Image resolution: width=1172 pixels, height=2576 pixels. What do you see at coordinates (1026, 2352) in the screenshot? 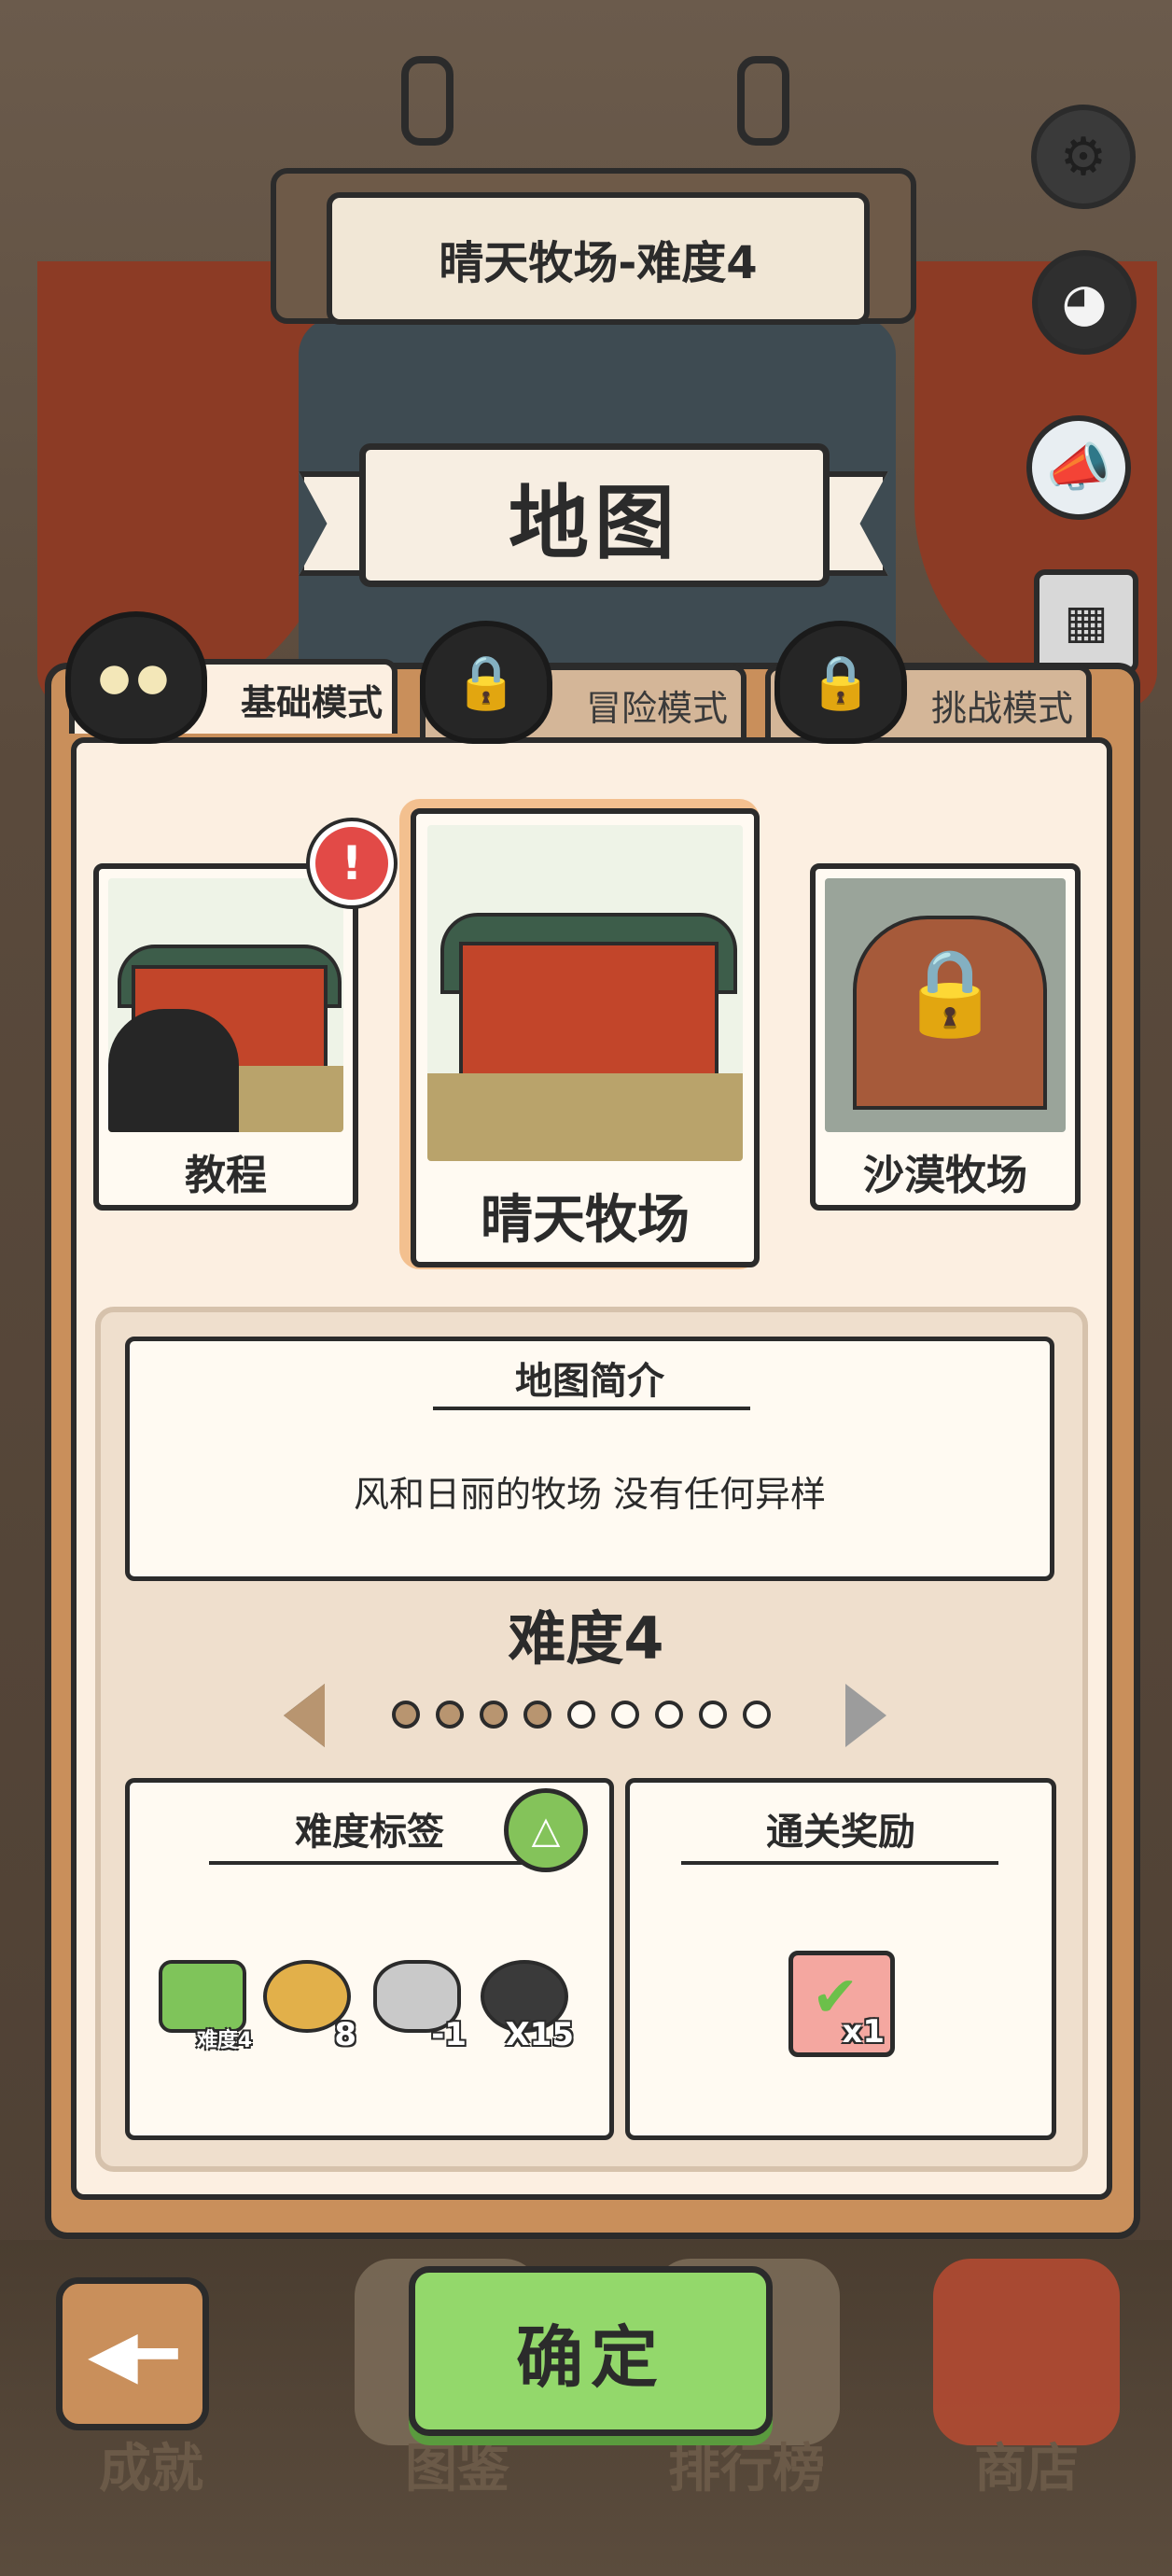
I see `shop-stall-icon` at bounding box center [1026, 2352].